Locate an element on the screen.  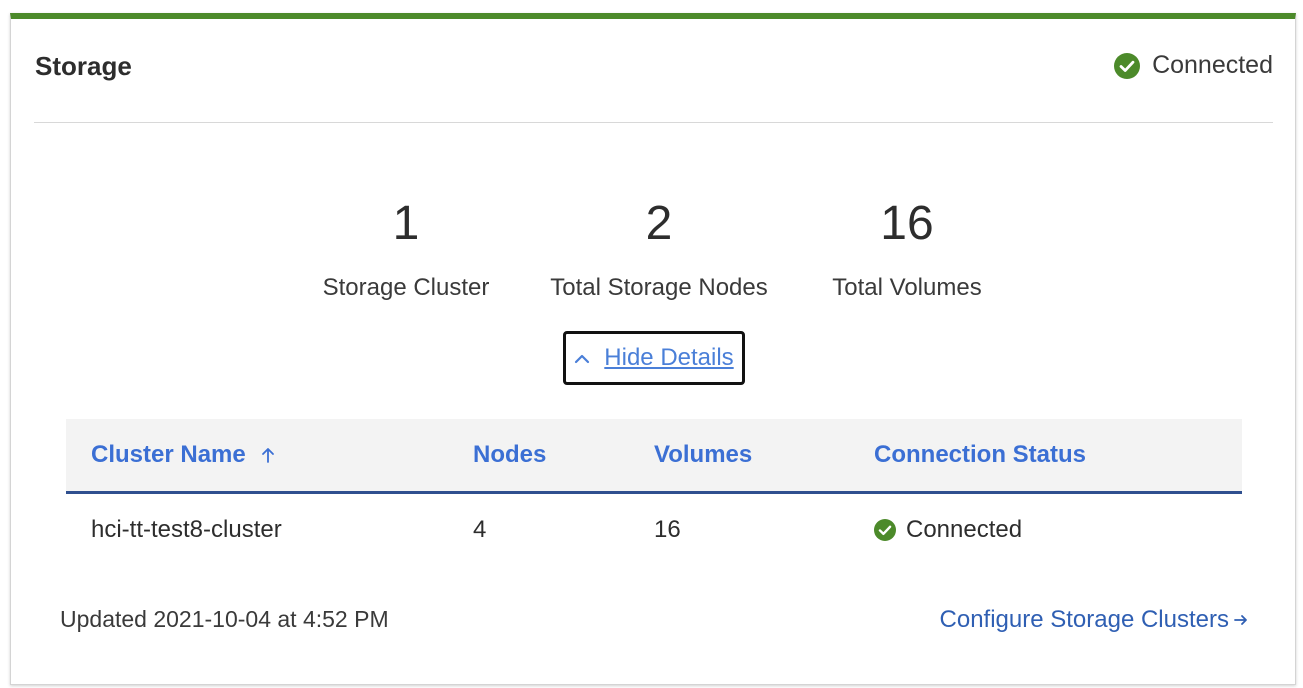
cell-nodes: 4 is located at coordinates (480, 529).